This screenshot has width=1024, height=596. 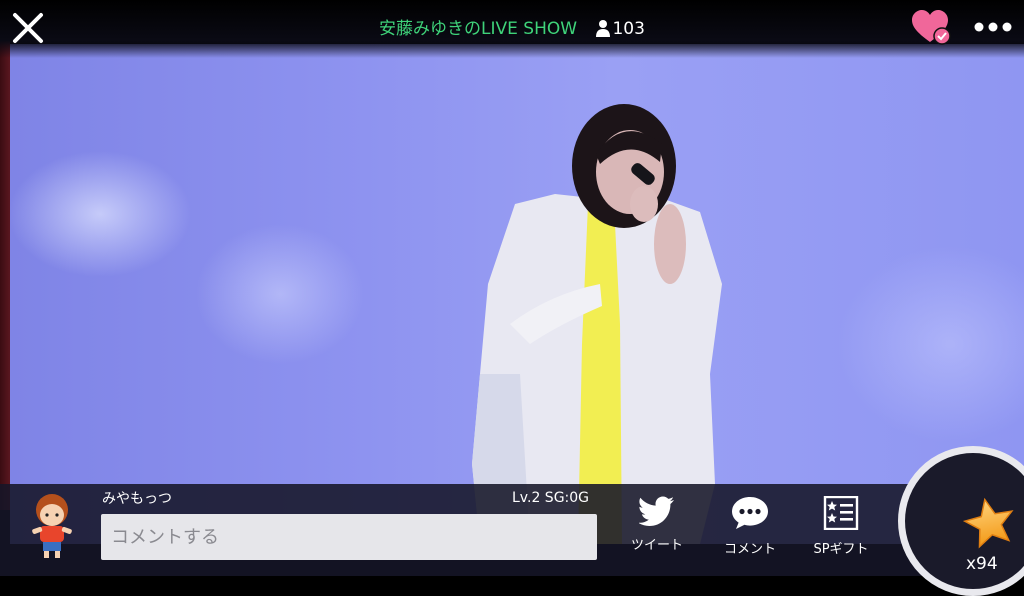 What do you see at coordinates (982, 564) in the screenshot?
I see `star-count: x94` at bounding box center [982, 564].